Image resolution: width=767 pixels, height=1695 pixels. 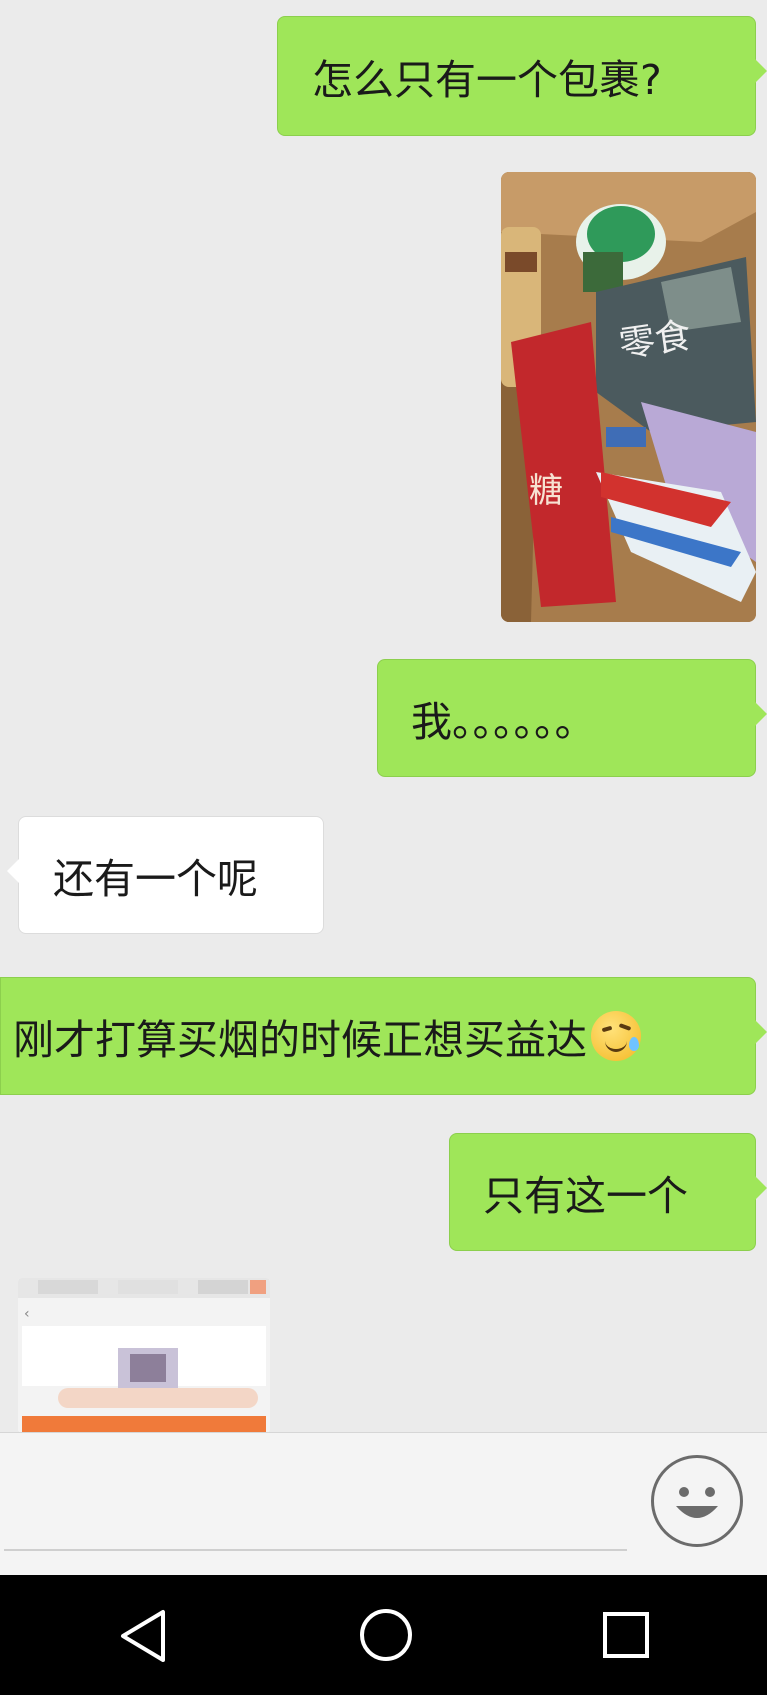 I want to click on message-text: 怎么只有一个包裹?, so click(x=487, y=80).